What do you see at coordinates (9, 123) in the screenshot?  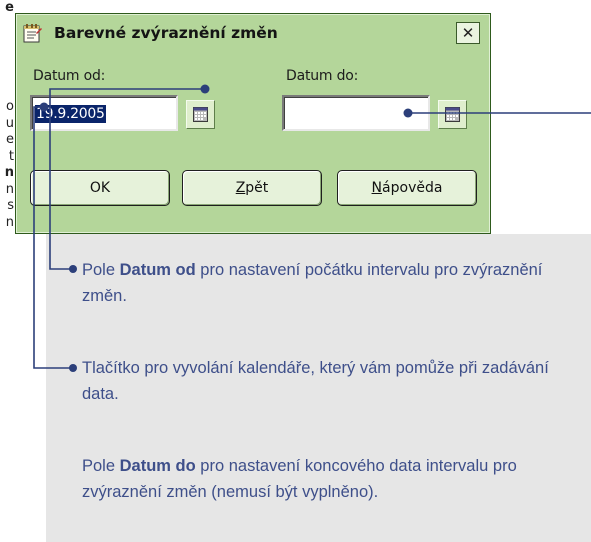 I see `clipped-text-line: u` at bounding box center [9, 123].